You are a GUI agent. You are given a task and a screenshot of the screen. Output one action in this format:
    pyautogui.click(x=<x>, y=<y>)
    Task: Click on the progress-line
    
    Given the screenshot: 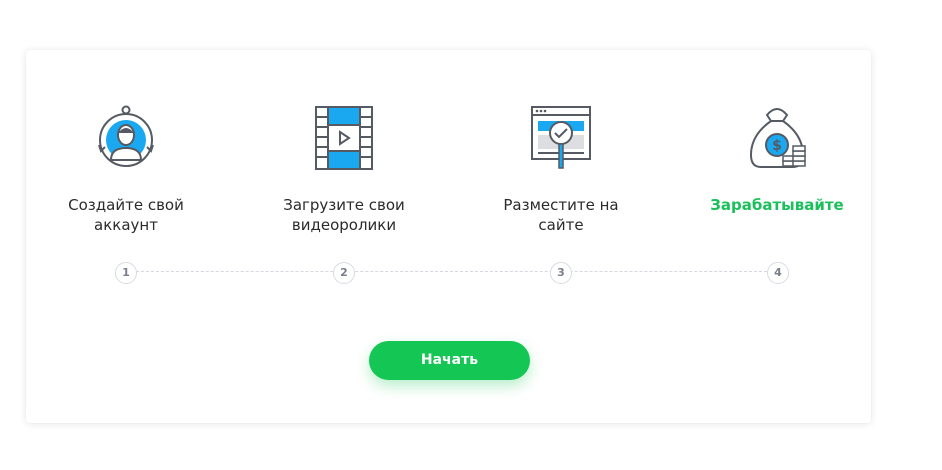 What is the action you would take?
    pyautogui.click(x=454, y=271)
    